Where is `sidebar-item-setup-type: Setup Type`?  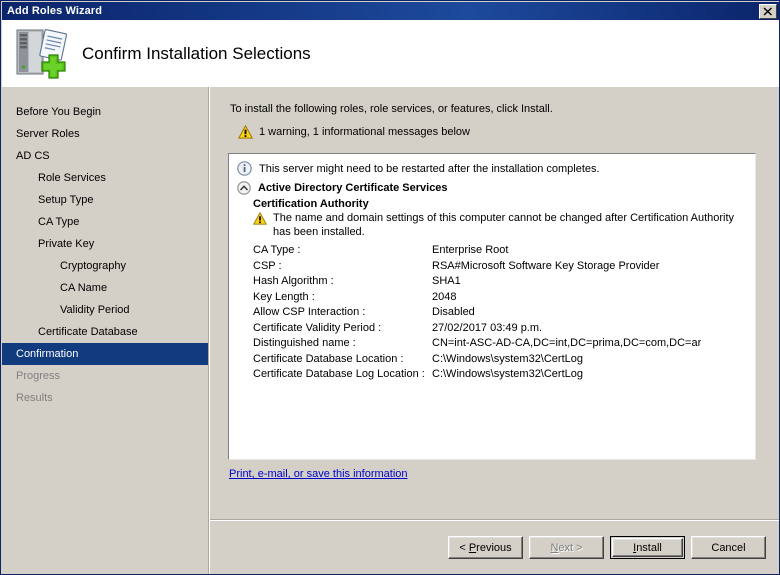
sidebar-item-setup-type: Setup Type is located at coordinates (105, 200).